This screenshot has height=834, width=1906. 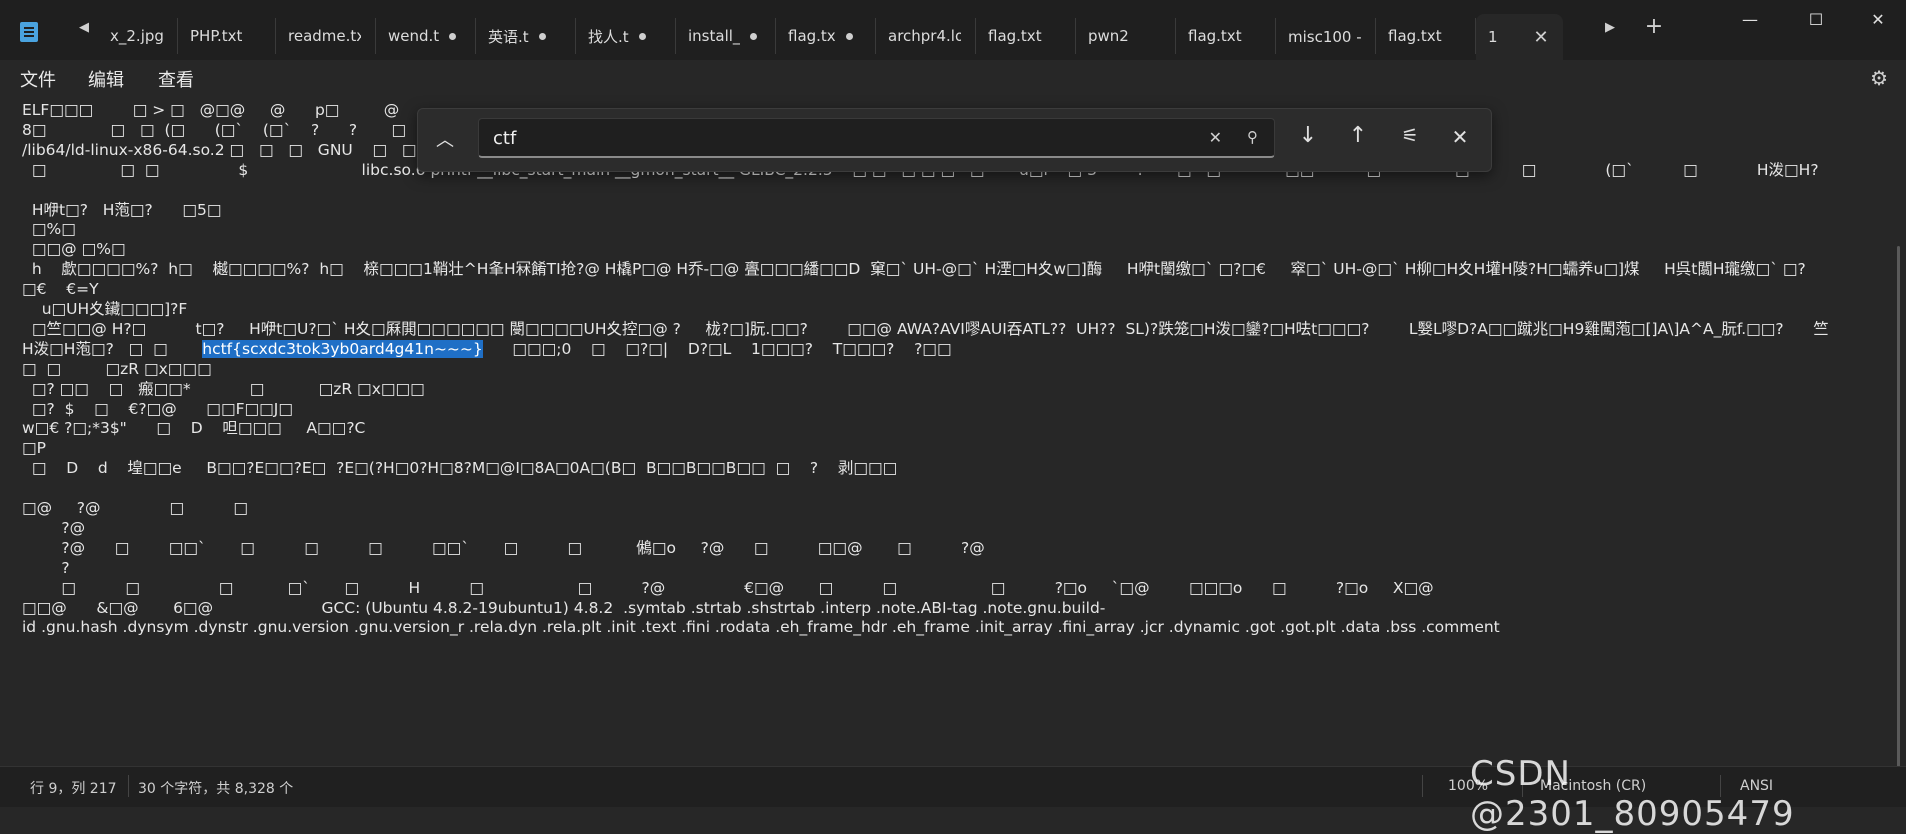 What do you see at coordinates (1519, 37) in the screenshot?
I see `tab-active: 1 ✕` at bounding box center [1519, 37].